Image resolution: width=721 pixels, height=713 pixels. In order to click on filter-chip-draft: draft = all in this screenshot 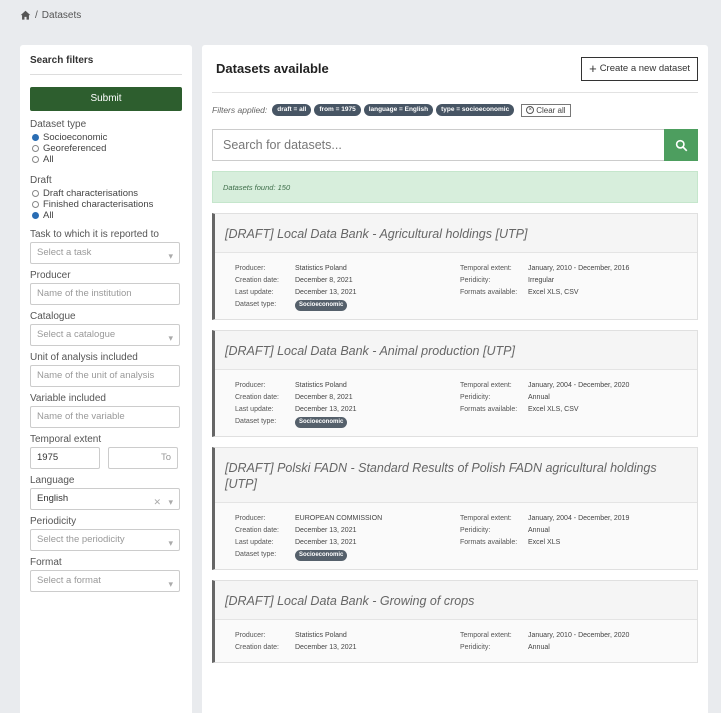, I will do `click(292, 110)`.